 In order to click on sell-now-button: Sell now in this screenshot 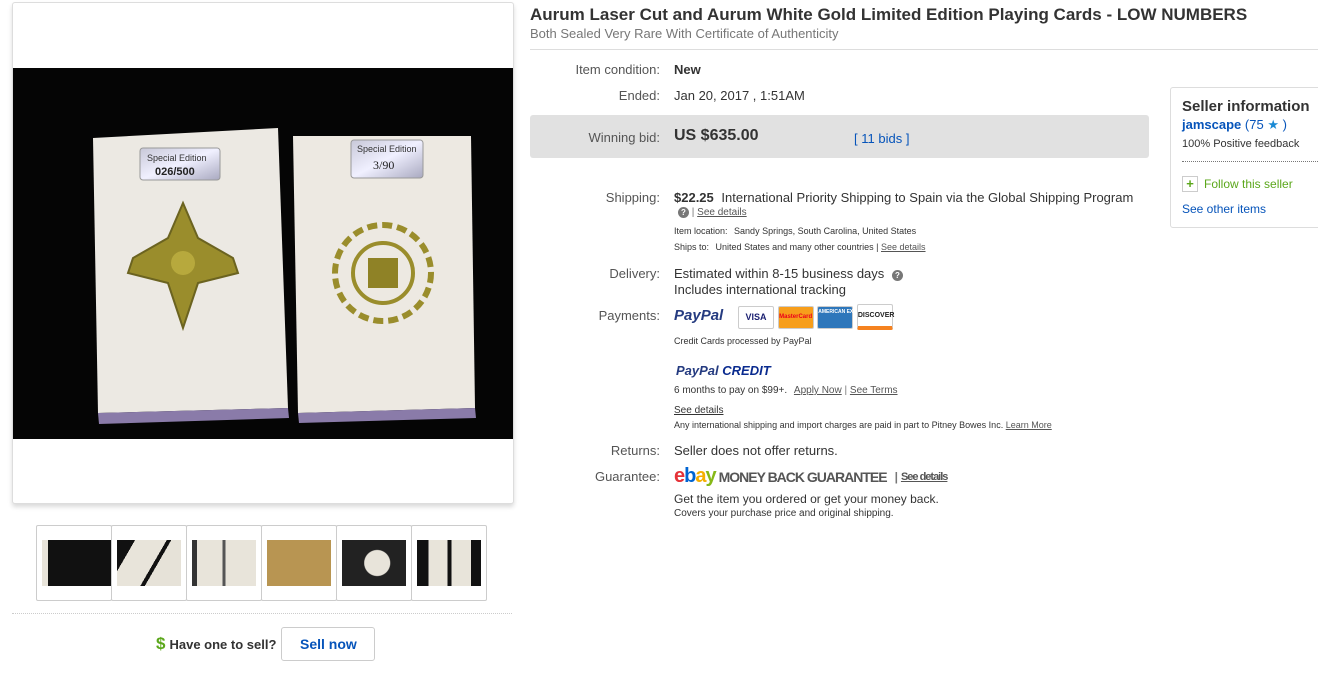, I will do `click(328, 644)`.